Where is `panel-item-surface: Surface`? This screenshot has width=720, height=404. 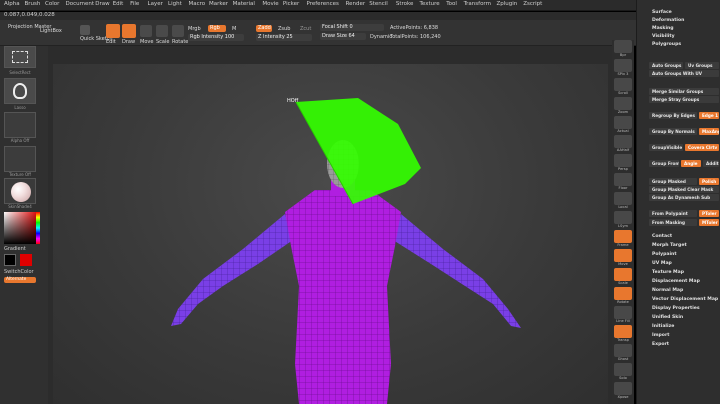 panel-item-surface: Surface is located at coordinates (662, 12).